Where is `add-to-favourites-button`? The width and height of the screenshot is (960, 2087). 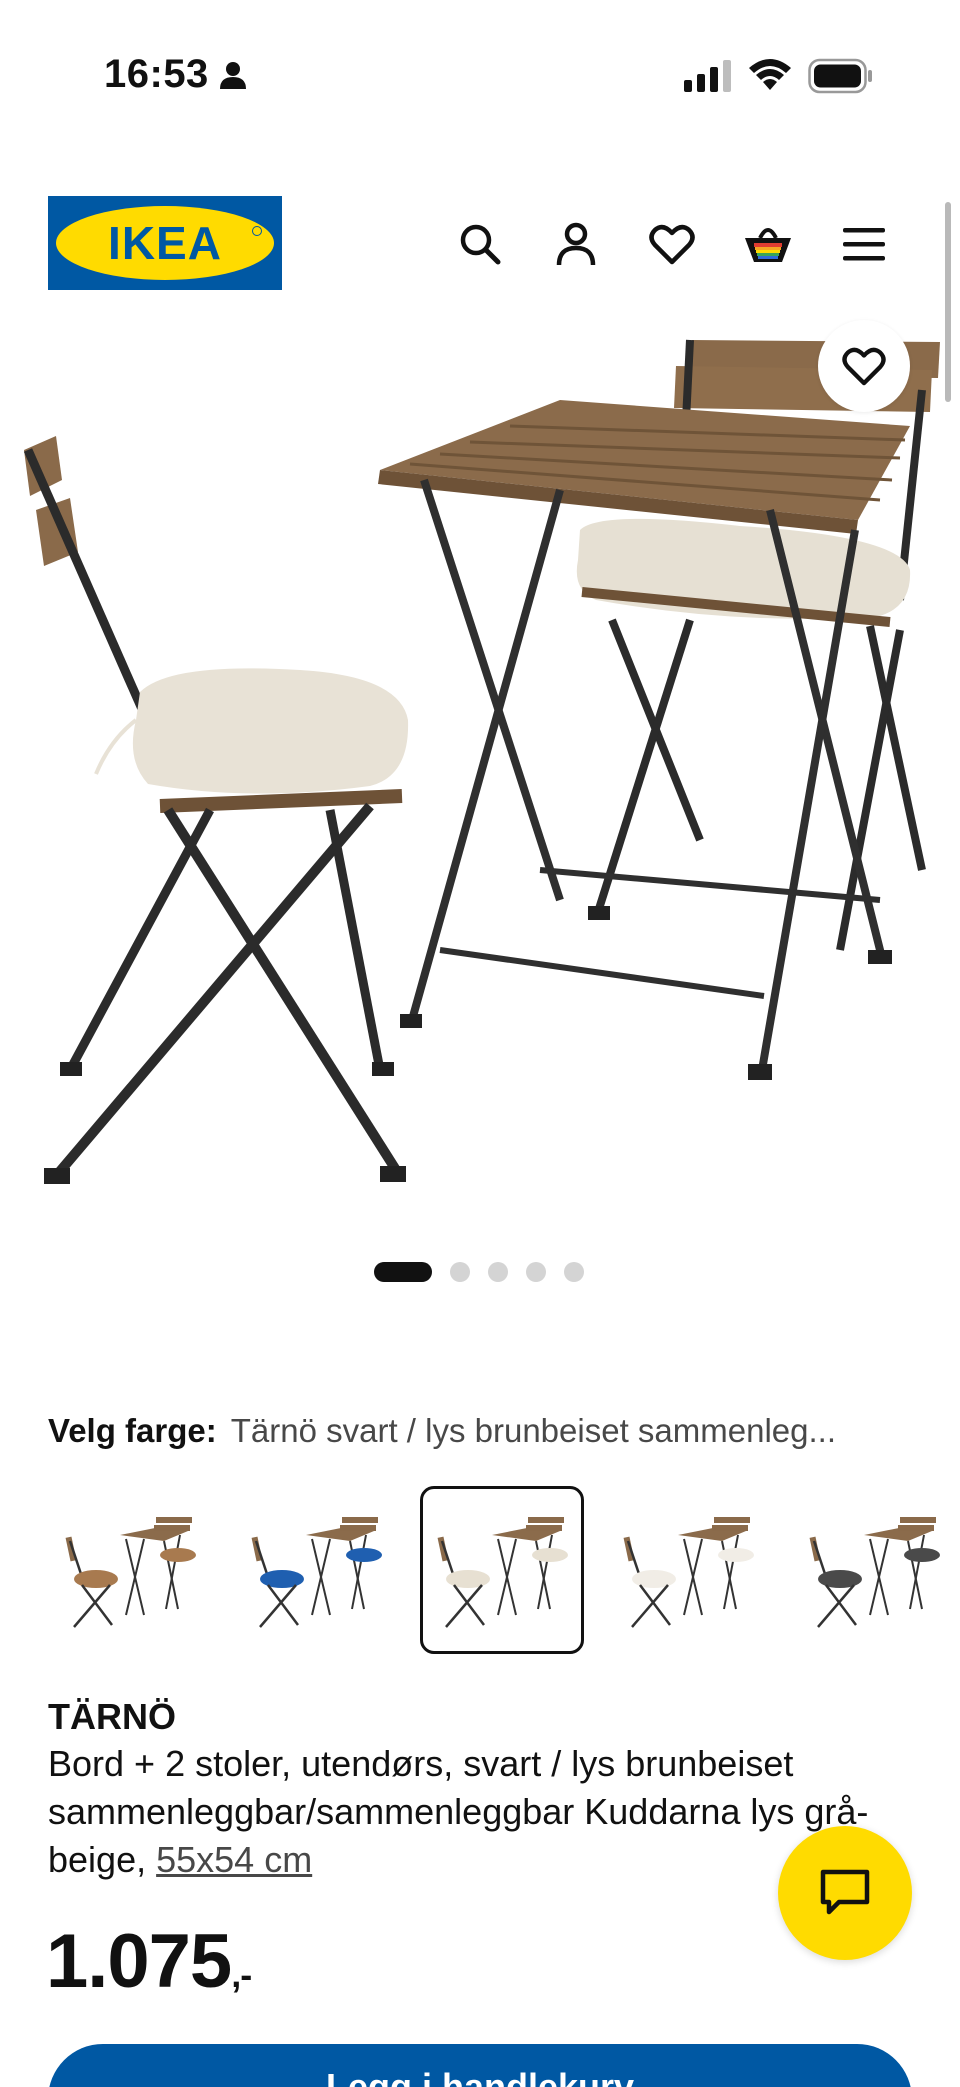
add-to-favourites-button is located at coordinates (864, 366).